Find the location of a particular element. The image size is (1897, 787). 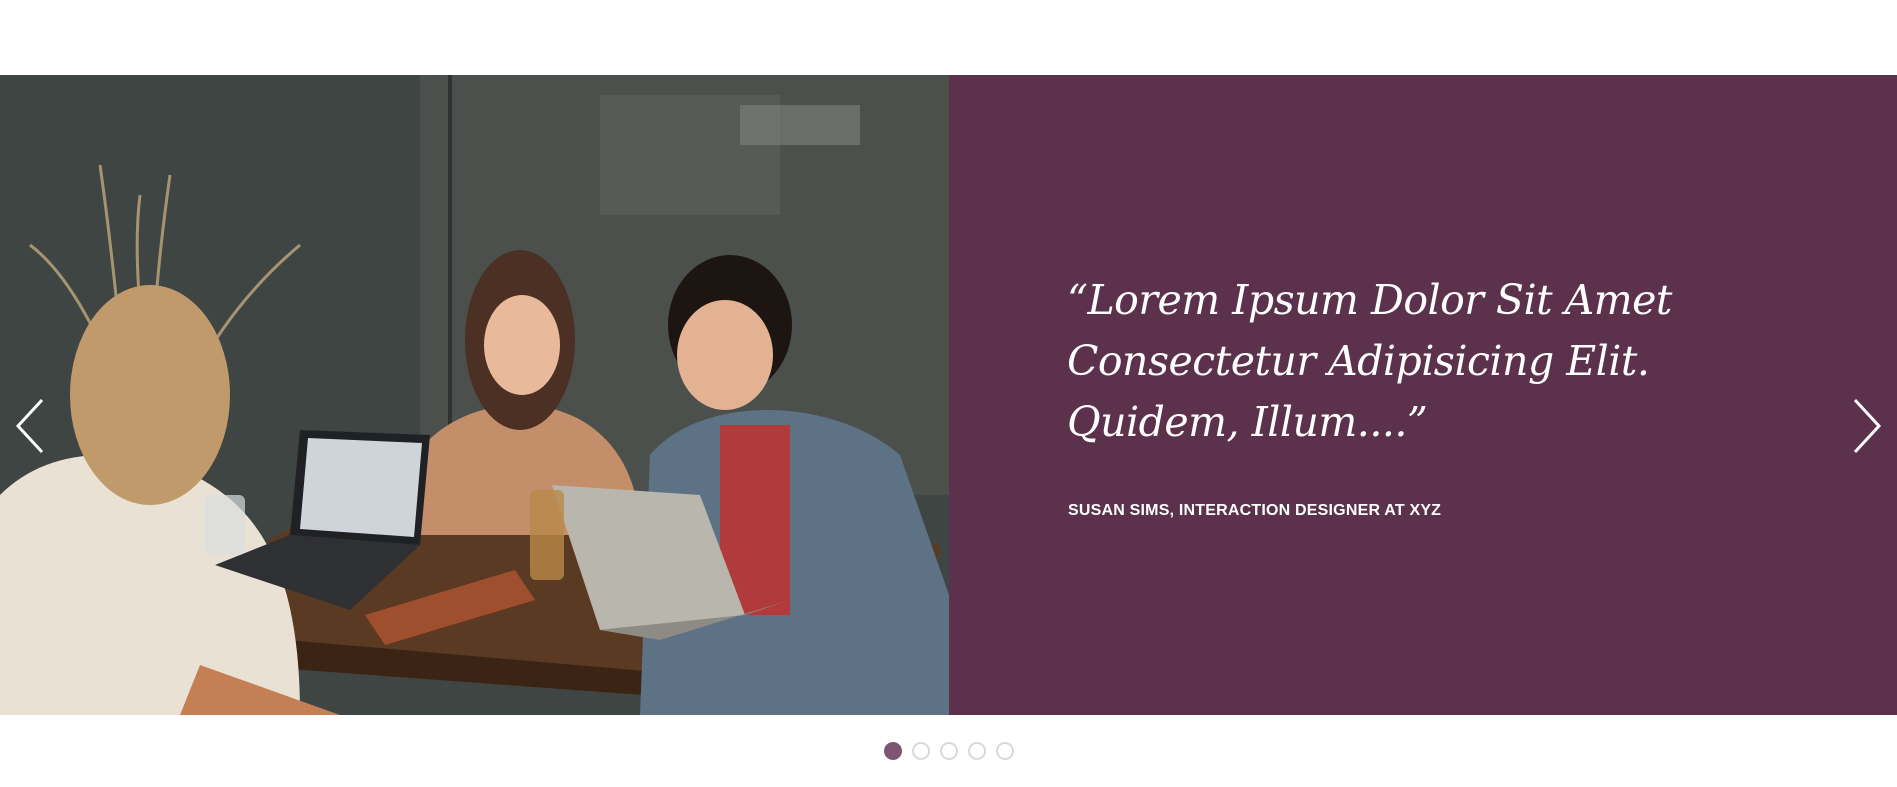

chevron-right-icon is located at coordinates (1867, 426).